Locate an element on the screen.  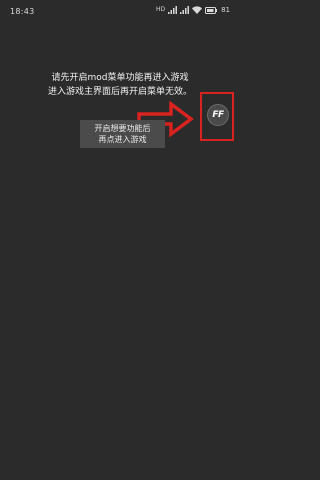
status-time: 18:43 is located at coordinates (22, 11).